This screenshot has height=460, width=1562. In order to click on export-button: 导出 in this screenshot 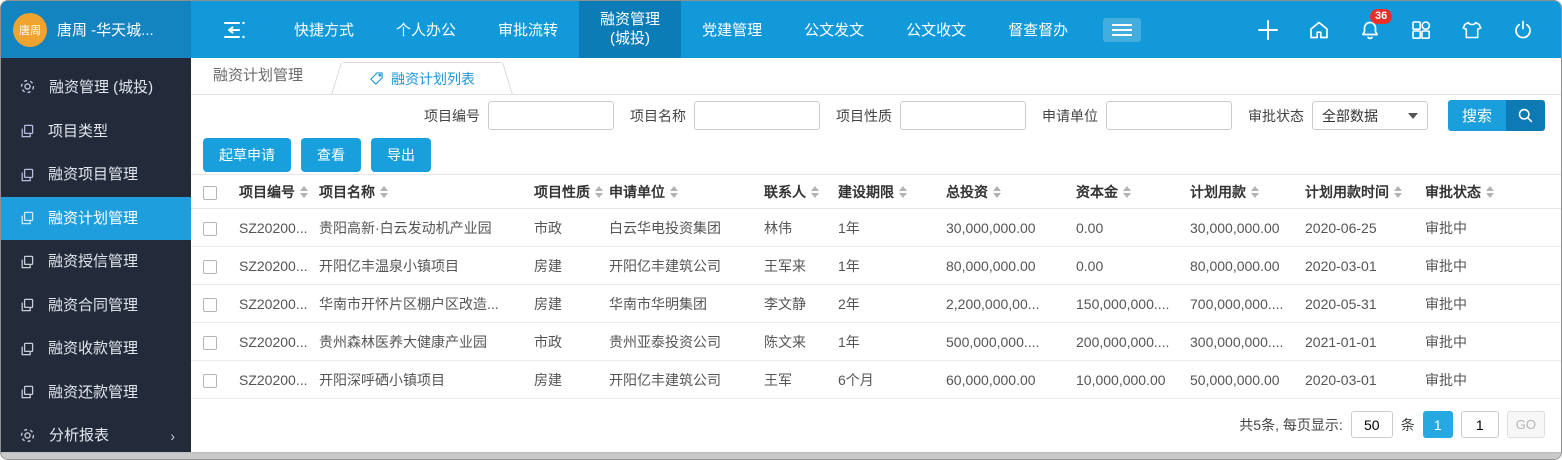, I will do `click(401, 155)`.